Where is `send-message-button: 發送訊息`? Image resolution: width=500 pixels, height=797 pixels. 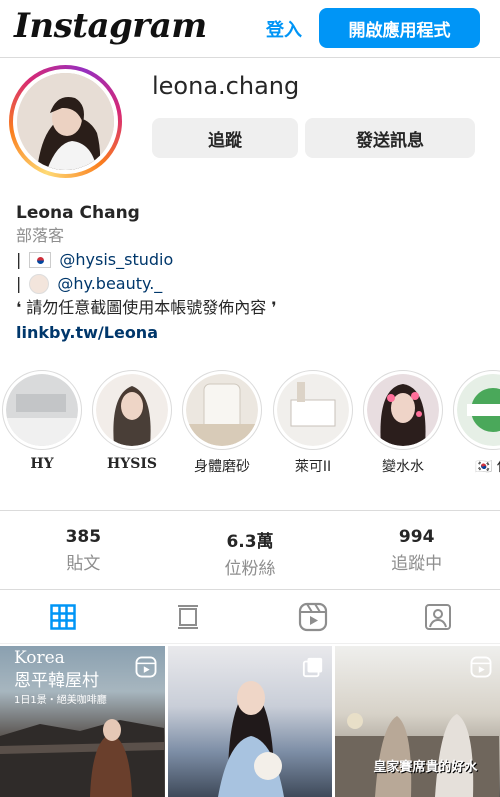 send-message-button: 發送訊息 is located at coordinates (390, 138).